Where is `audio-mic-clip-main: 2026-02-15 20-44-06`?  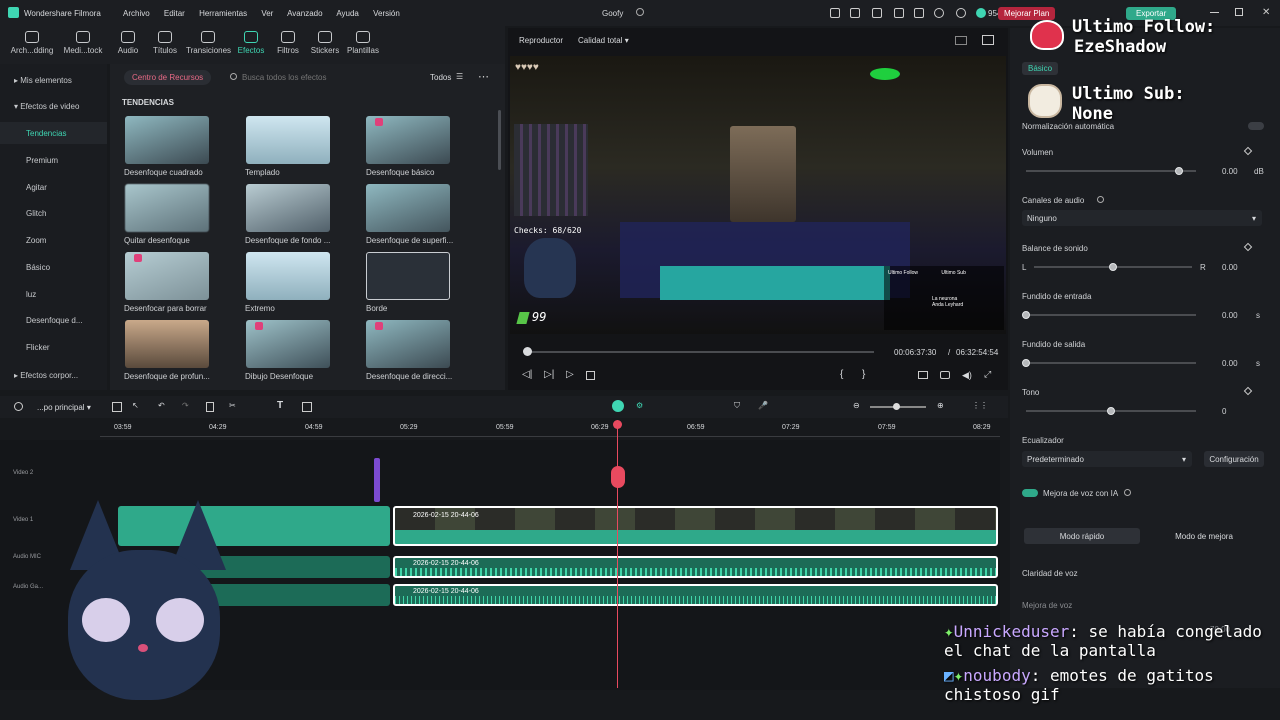
audio-mic-clip-main: 2026-02-15 20-44-06 is located at coordinates (695, 567).